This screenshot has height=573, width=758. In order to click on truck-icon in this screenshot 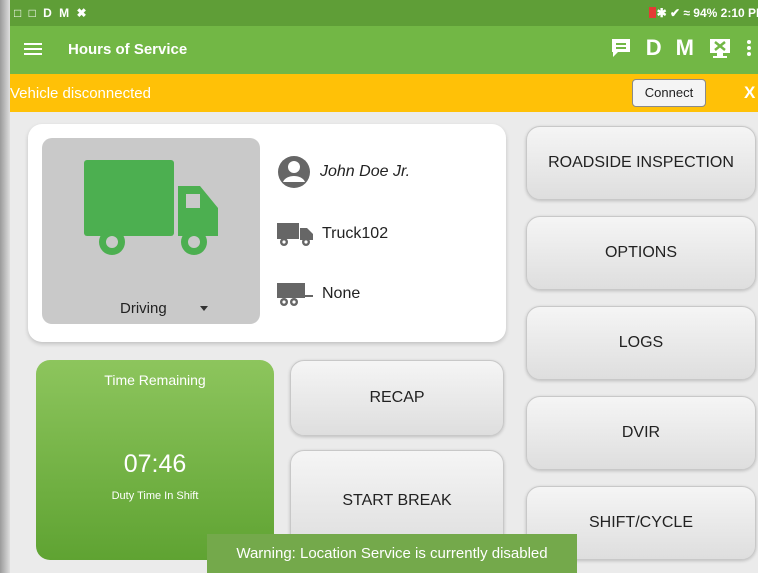, I will do `click(151, 207)`.